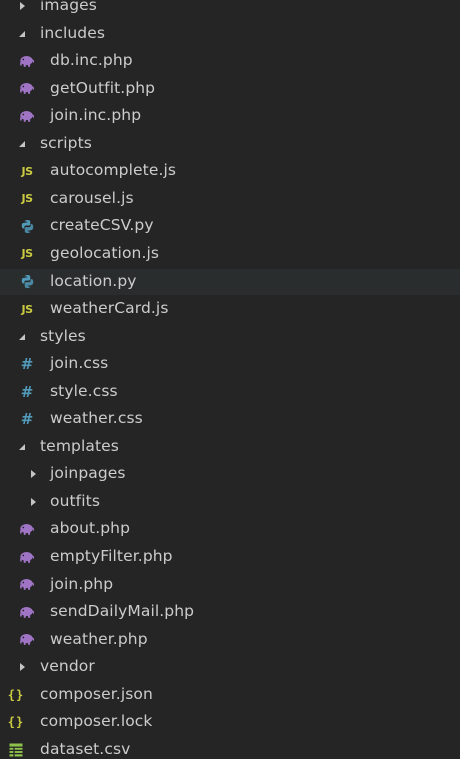  I want to click on file-label: geolocation.js, so click(105, 252).